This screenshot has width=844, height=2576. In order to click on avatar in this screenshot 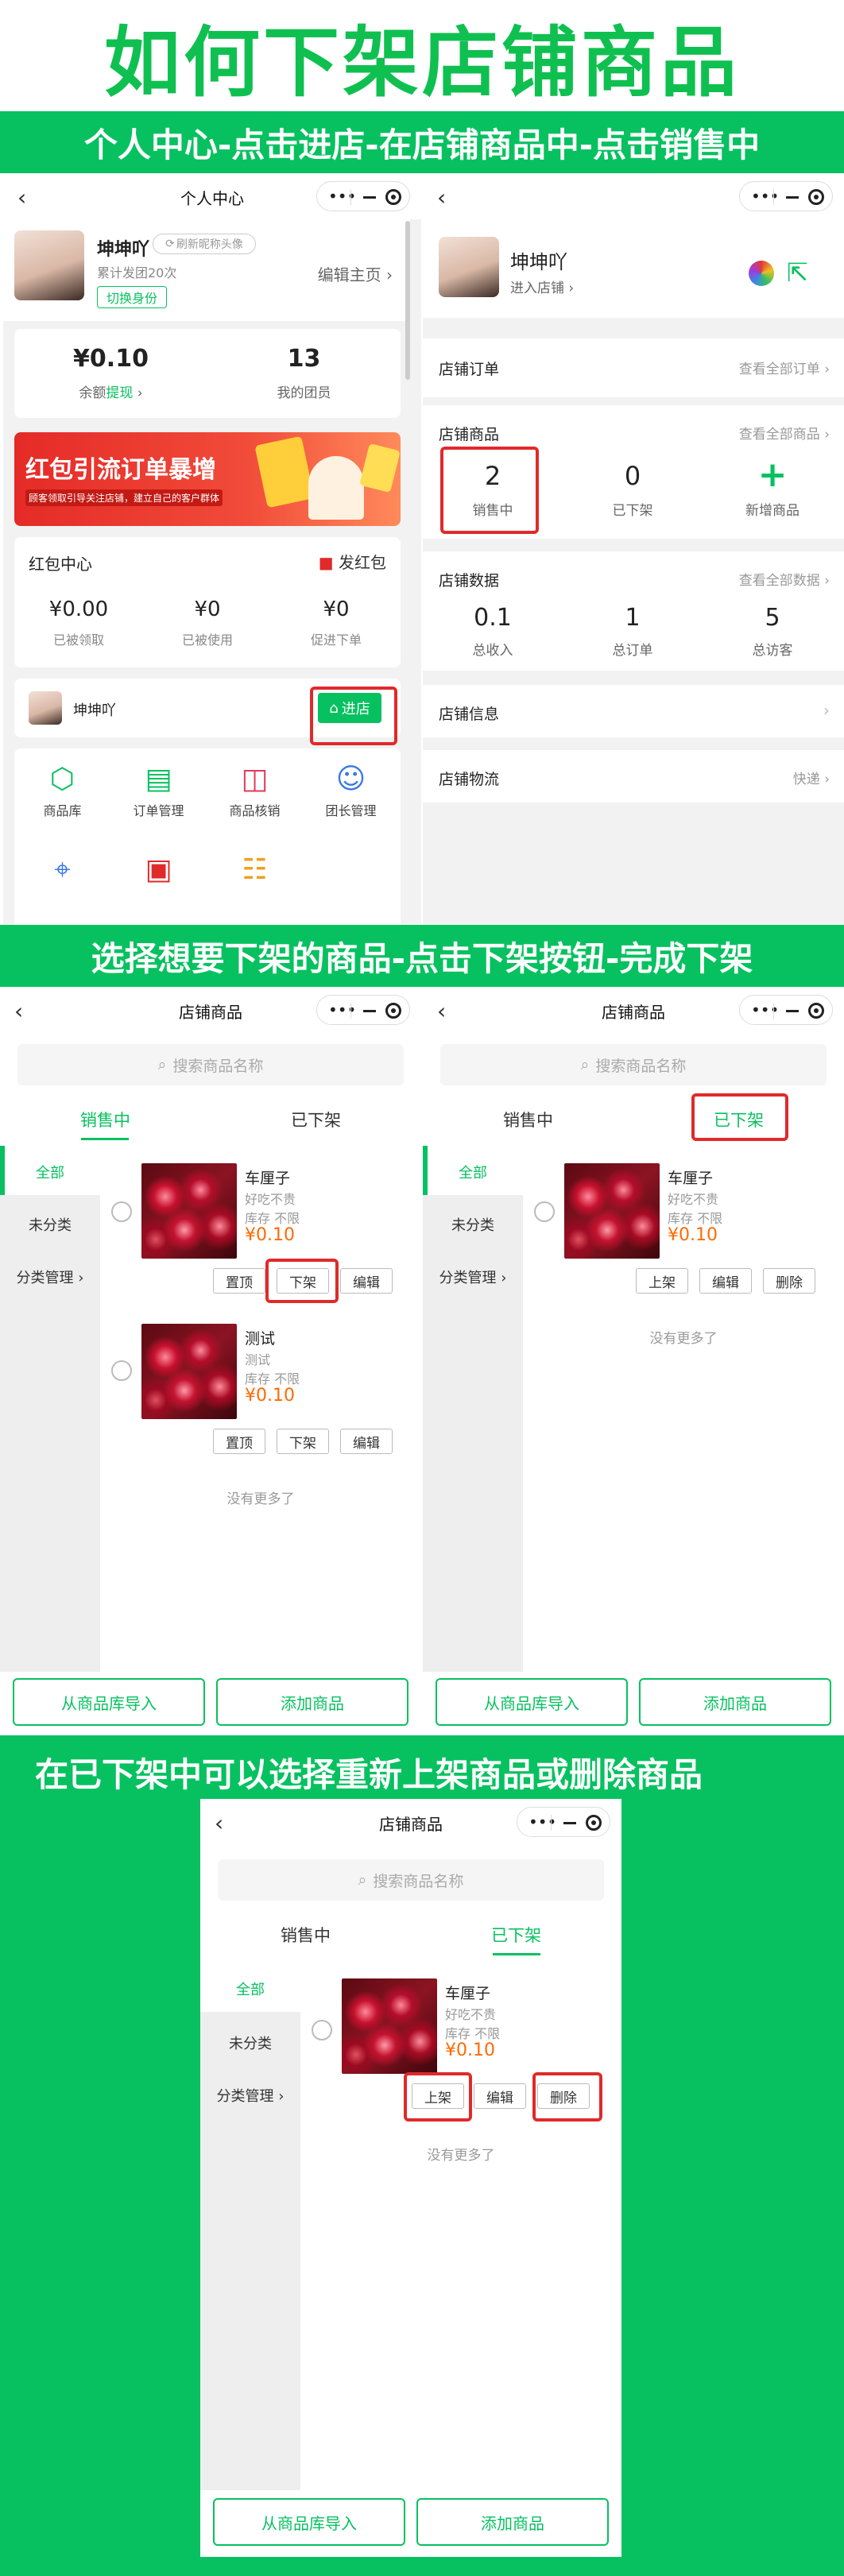, I will do `click(49, 265)`.